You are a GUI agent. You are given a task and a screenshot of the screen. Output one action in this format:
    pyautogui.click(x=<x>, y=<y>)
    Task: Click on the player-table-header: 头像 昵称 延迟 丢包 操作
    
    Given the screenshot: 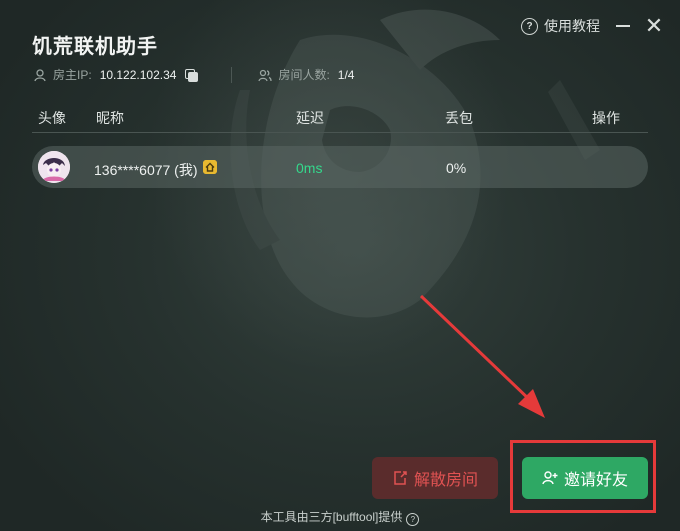 What is the action you would take?
    pyautogui.click(x=340, y=119)
    